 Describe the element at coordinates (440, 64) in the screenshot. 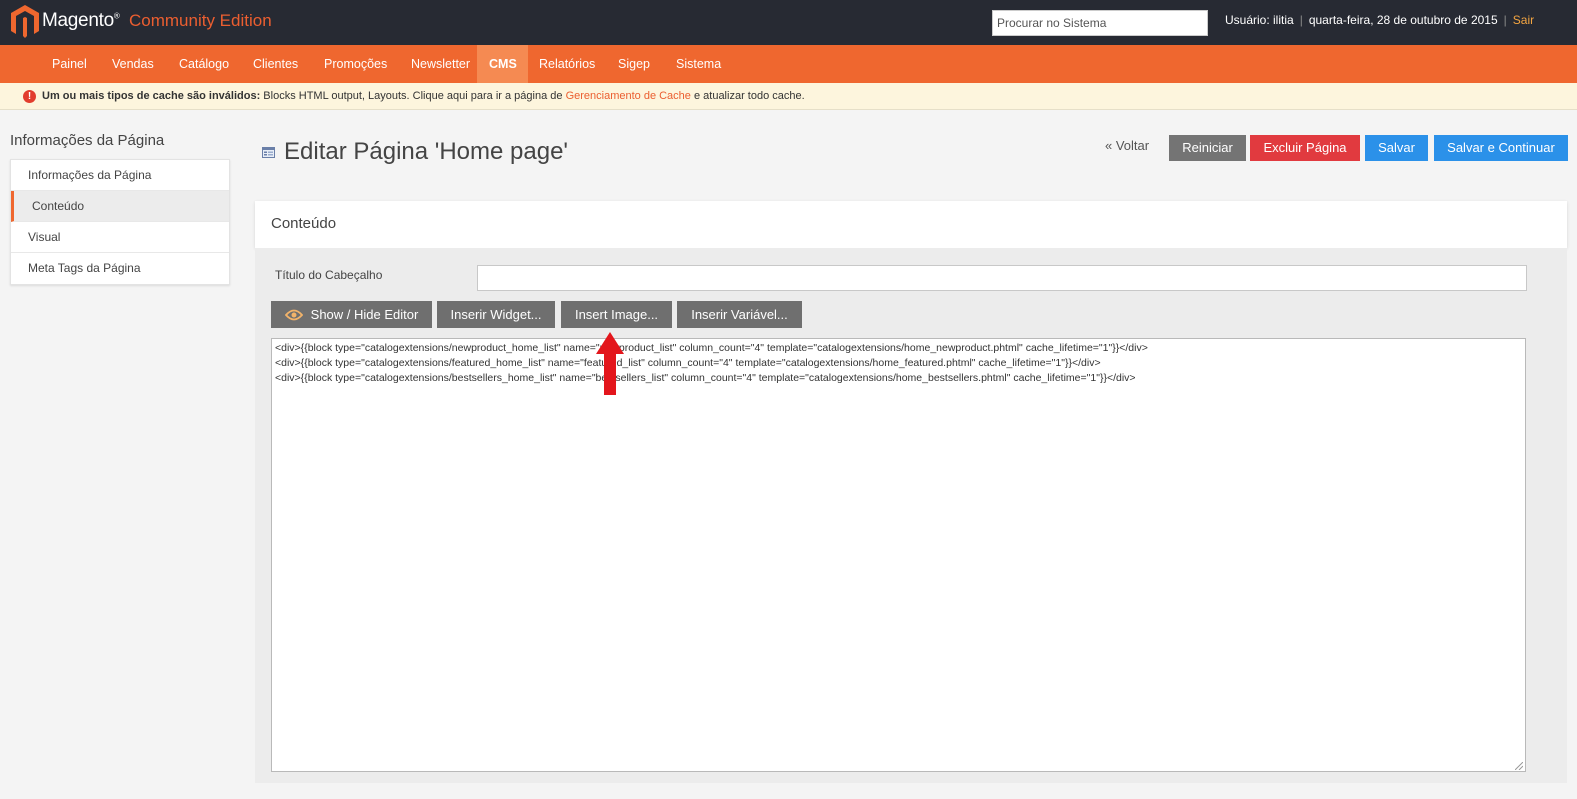

I see `nav-item-newsletter: Newsletter` at that location.